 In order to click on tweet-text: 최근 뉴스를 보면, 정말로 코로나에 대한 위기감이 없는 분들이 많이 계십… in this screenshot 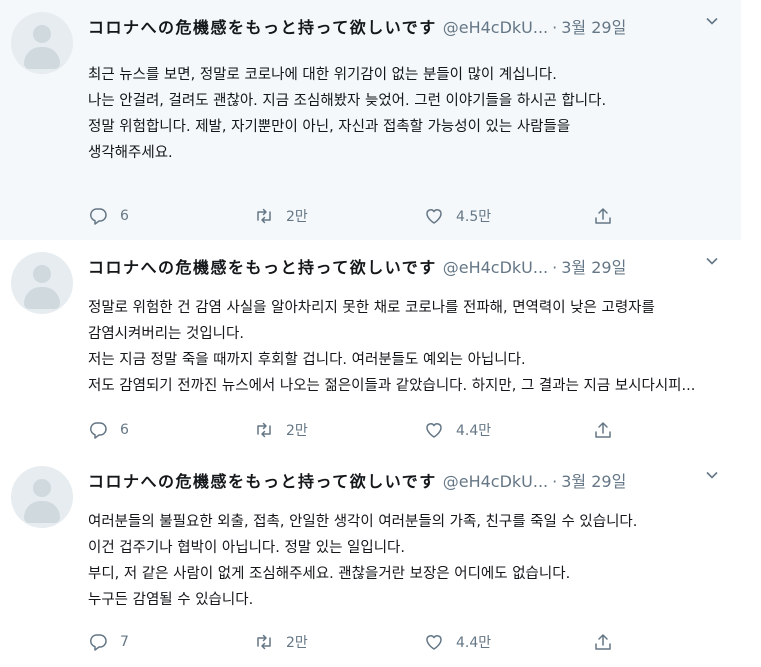, I will do `click(403, 114)`.